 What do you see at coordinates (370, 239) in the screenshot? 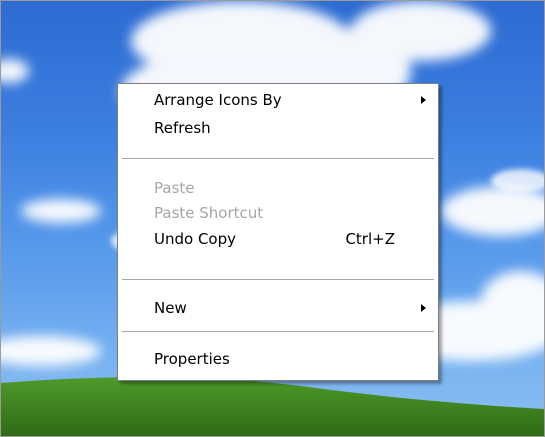
I see `menu-item-shortcut: Ctrl+Z` at bounding box center [370, 239].